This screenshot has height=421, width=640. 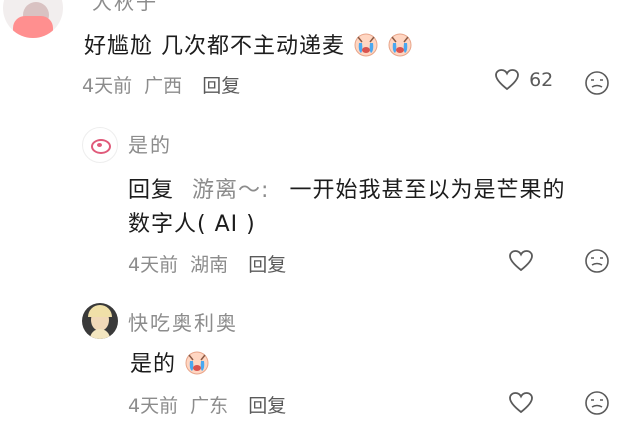 What do you see at coordinates (427, 190) in the screenshot?
I see `reply-text-content: 一开始我甚至以为是芒果的` at bounding box center [427, 190].